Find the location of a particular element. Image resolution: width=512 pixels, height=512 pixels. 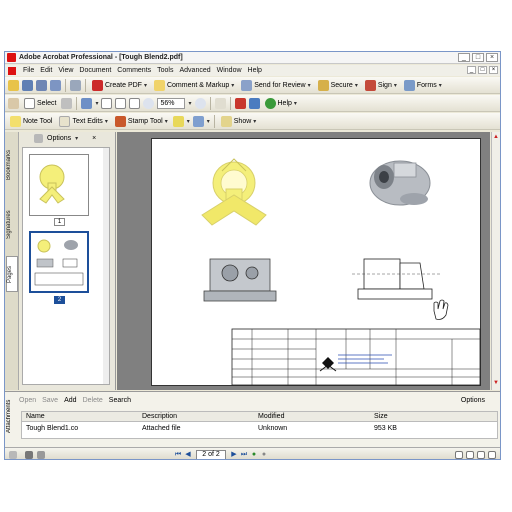

maximize-button: □ is located at coordinates (478, 57).